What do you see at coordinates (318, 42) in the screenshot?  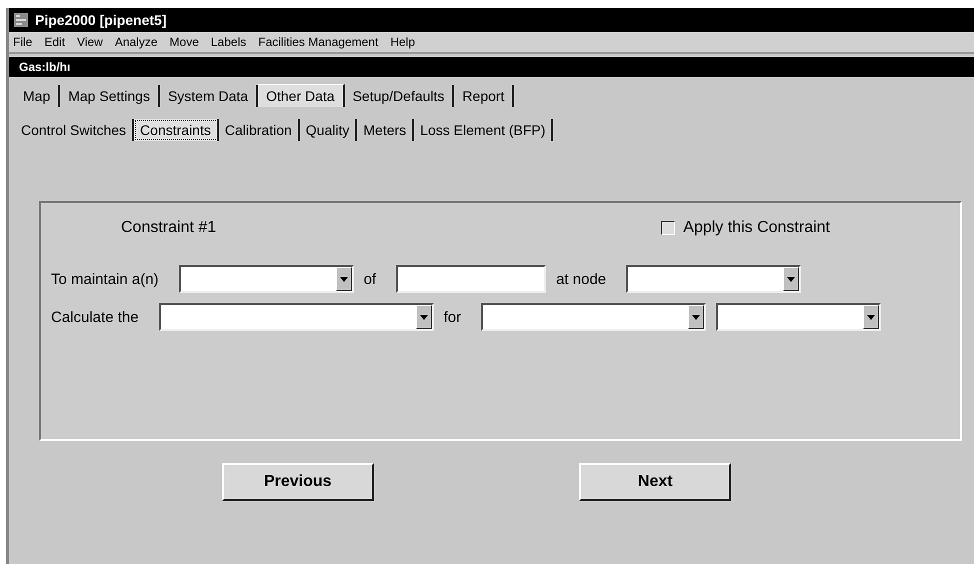 I see `menu-item: Facilities Management` at bounding box center [318, 42].